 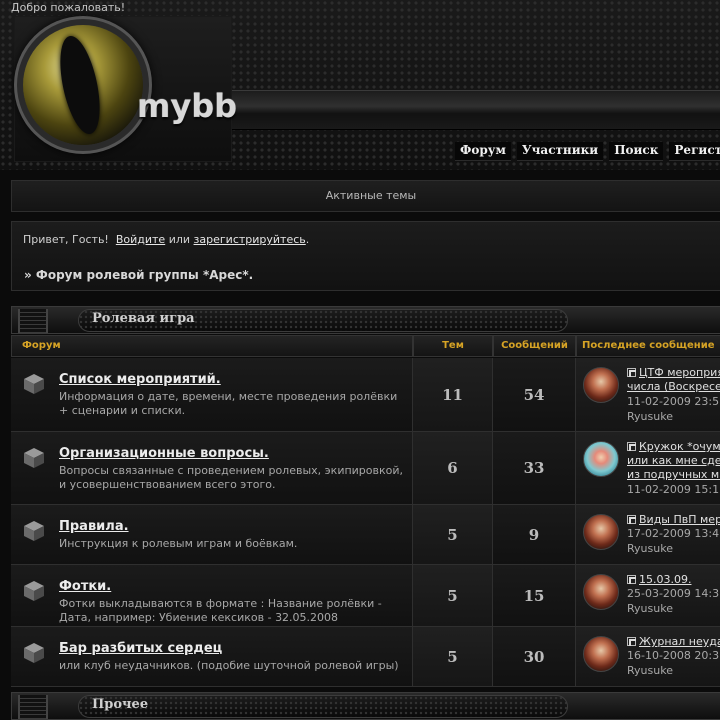 I want to click on column-posts: Сообщений, so click(x=534, y=346).